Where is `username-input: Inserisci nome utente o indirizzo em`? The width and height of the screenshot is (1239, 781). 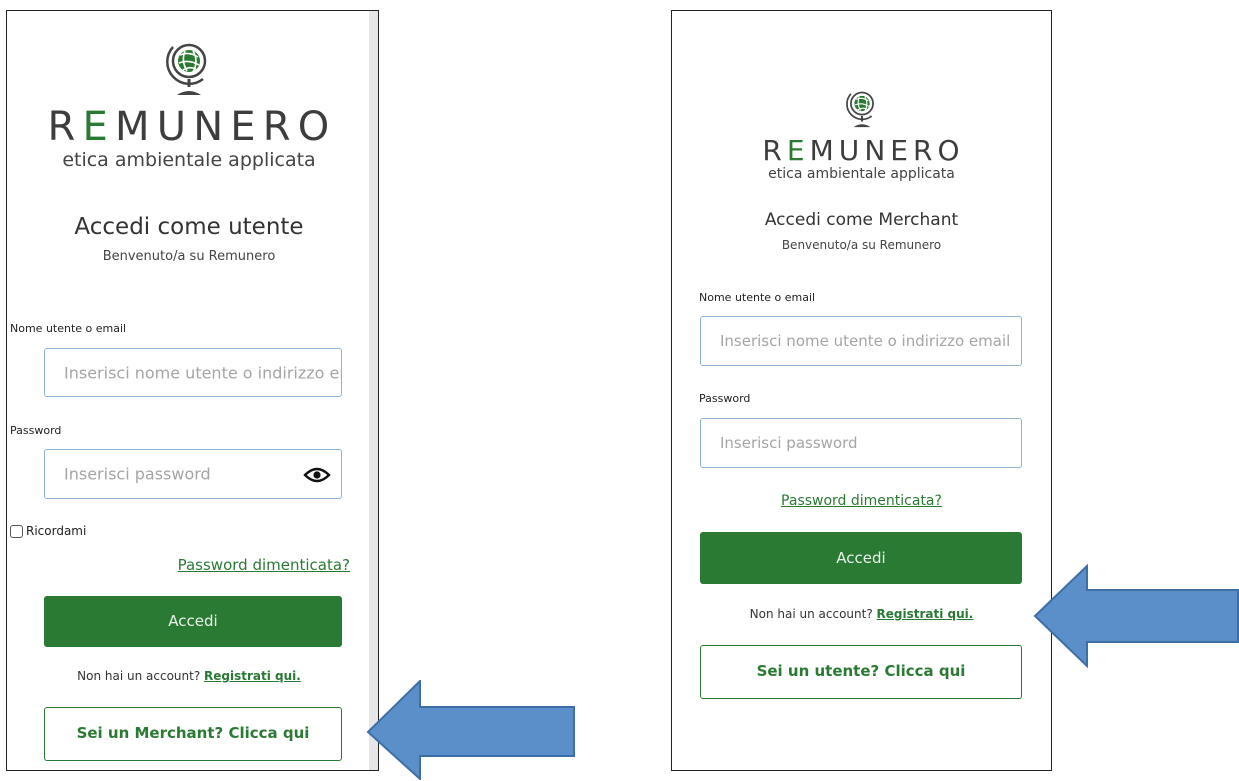
username-input: Inserisci nome utente o indirizzo em is located at coordinates (193, 372).